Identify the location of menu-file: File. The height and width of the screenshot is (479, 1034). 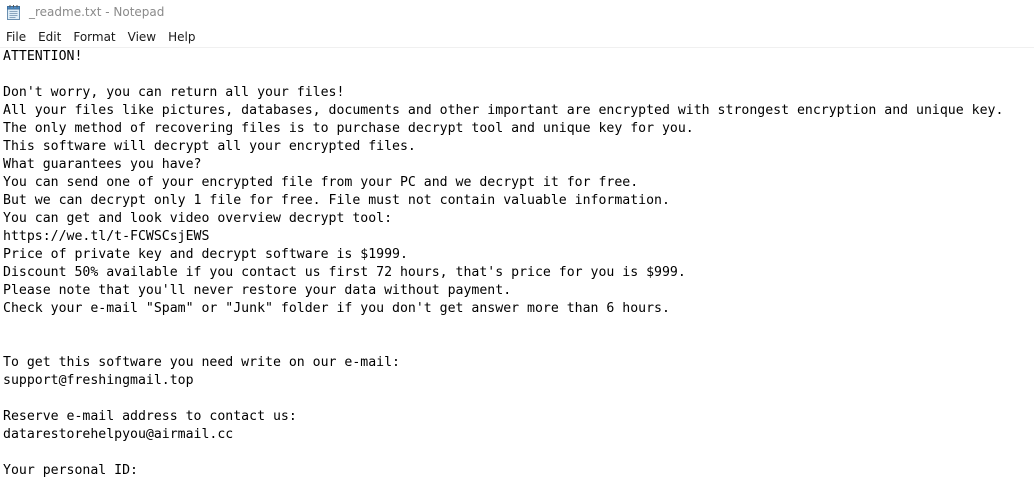
(16, 37).